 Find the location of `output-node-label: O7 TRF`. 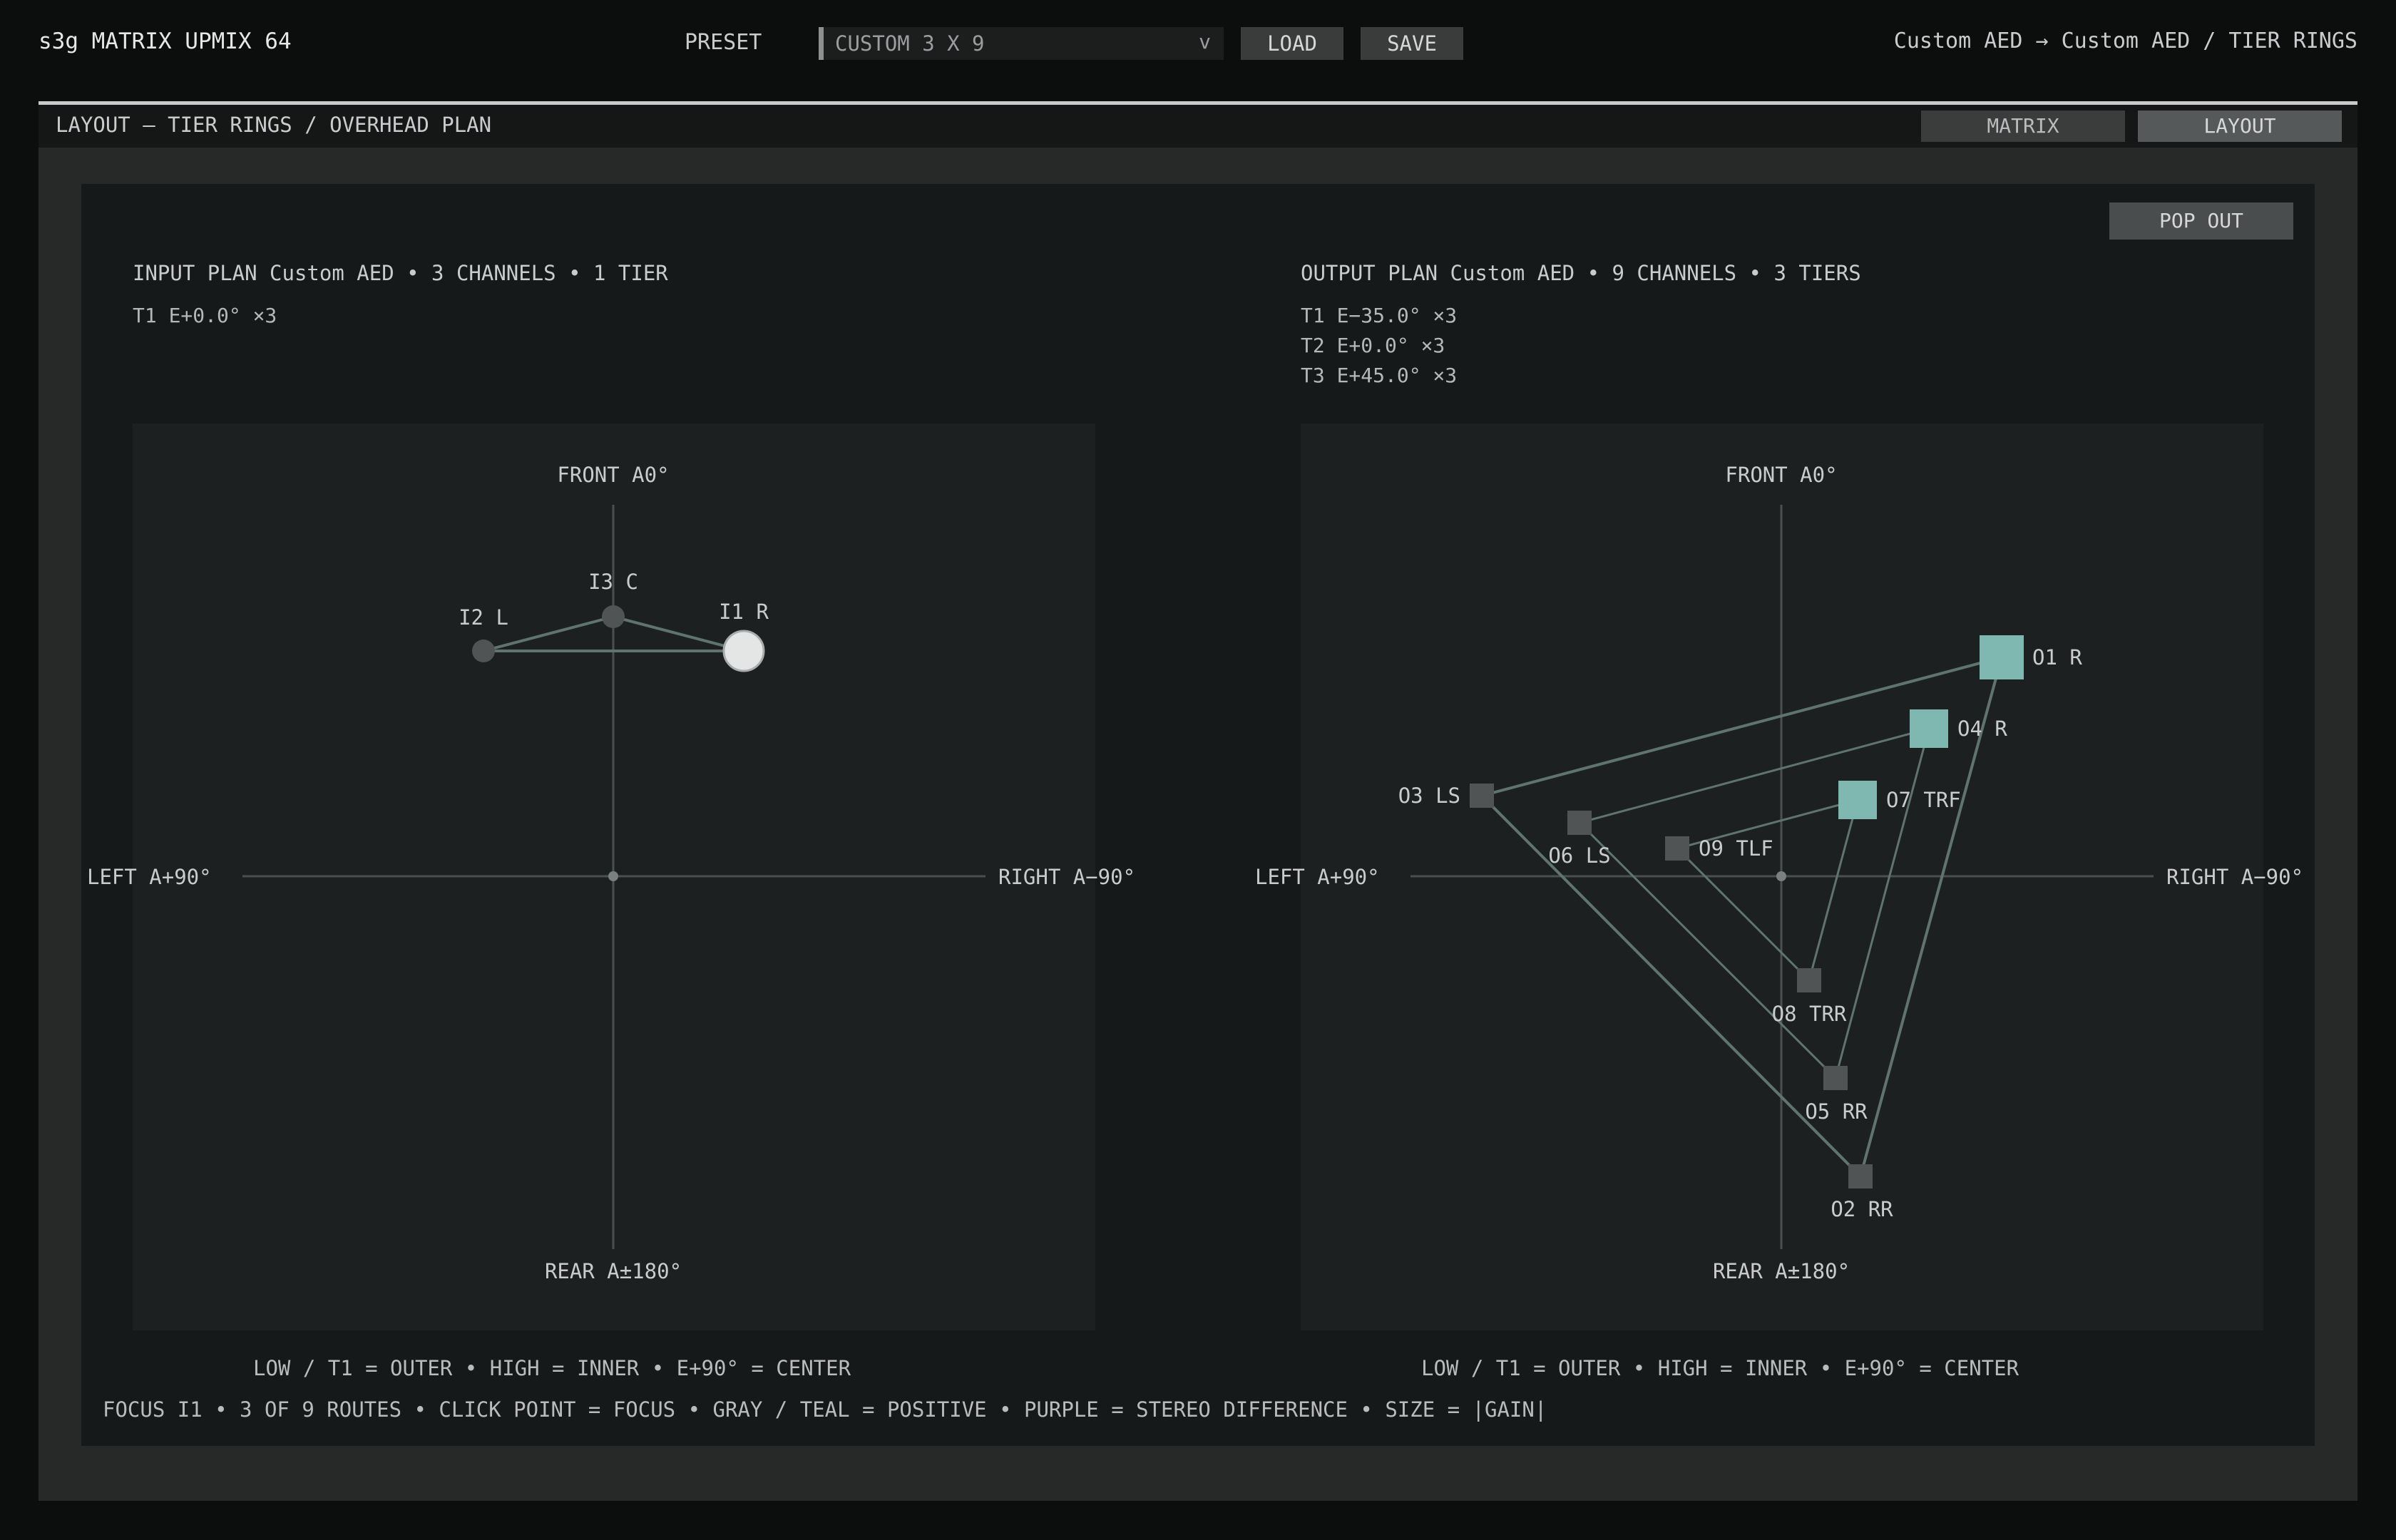

output-node-label: O7 TRF is located at coordinates (1923, 800).